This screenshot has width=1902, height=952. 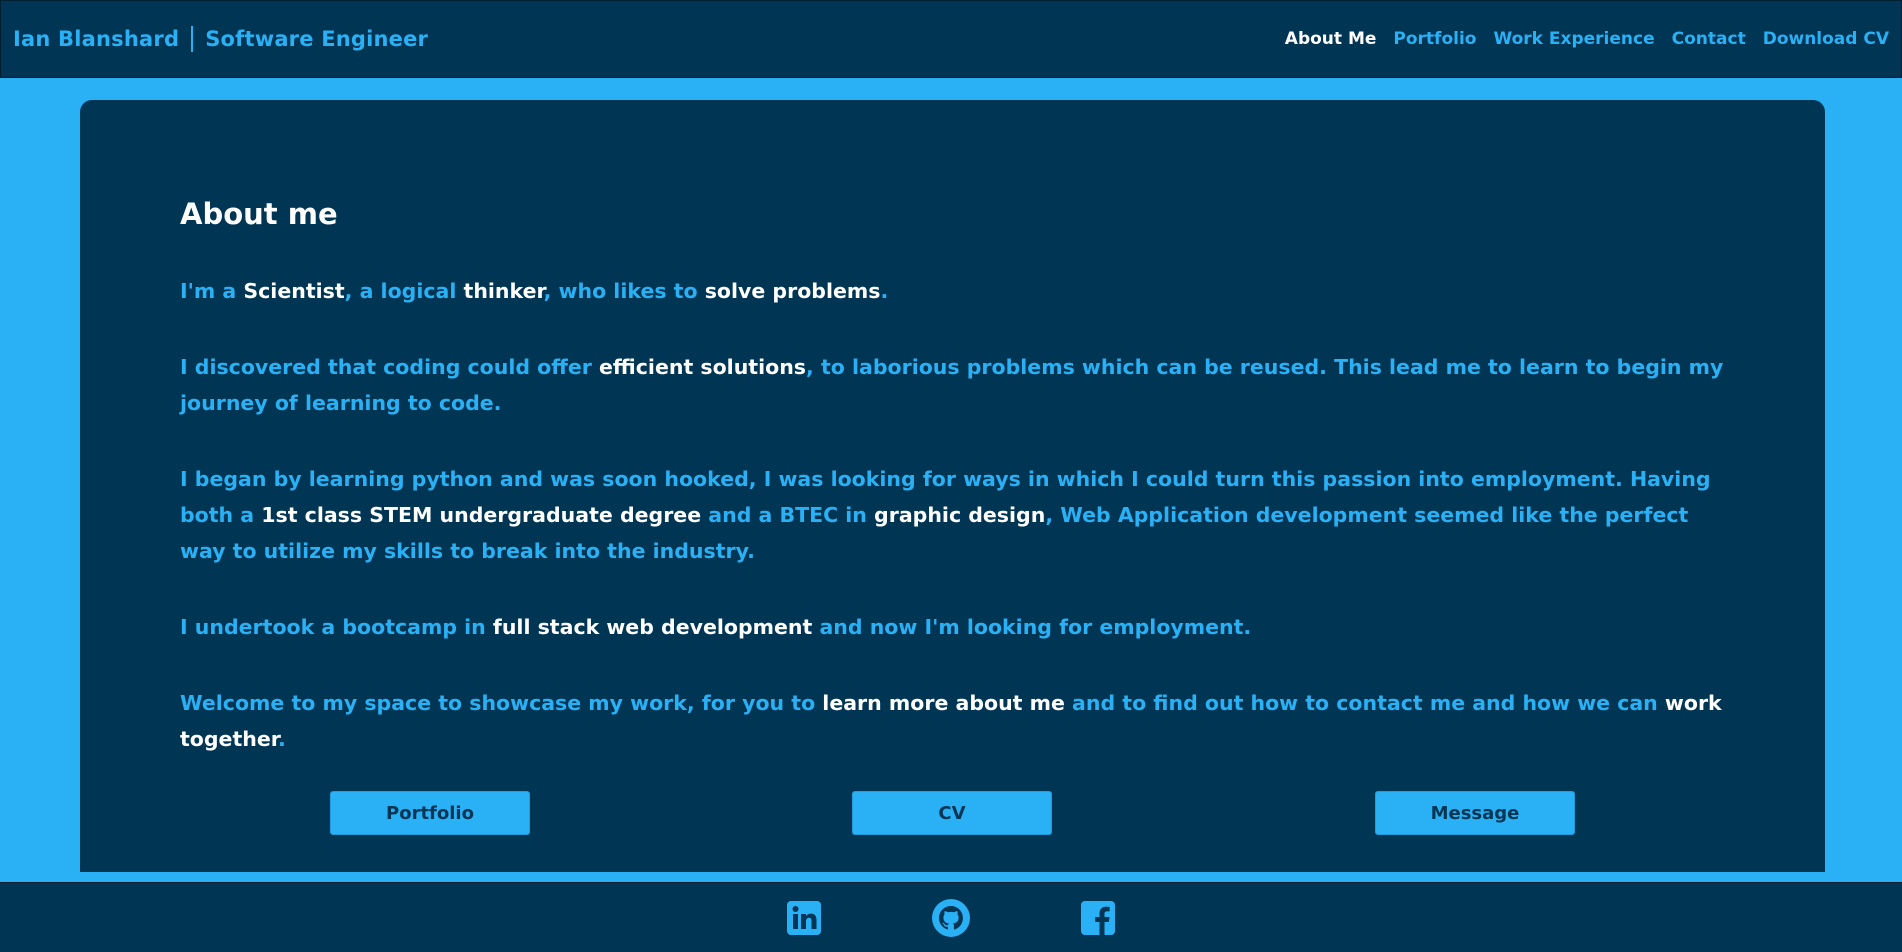 What do you see at coordinates (792, 291) in the screenshot?
I see `highlight-text: solve problems` at bounding box center [792, 291].